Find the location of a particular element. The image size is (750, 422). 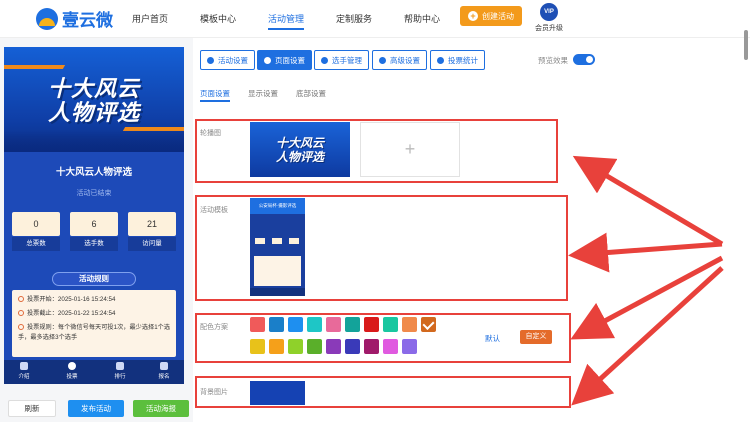

template-footer is located at coordinates (277, 292).